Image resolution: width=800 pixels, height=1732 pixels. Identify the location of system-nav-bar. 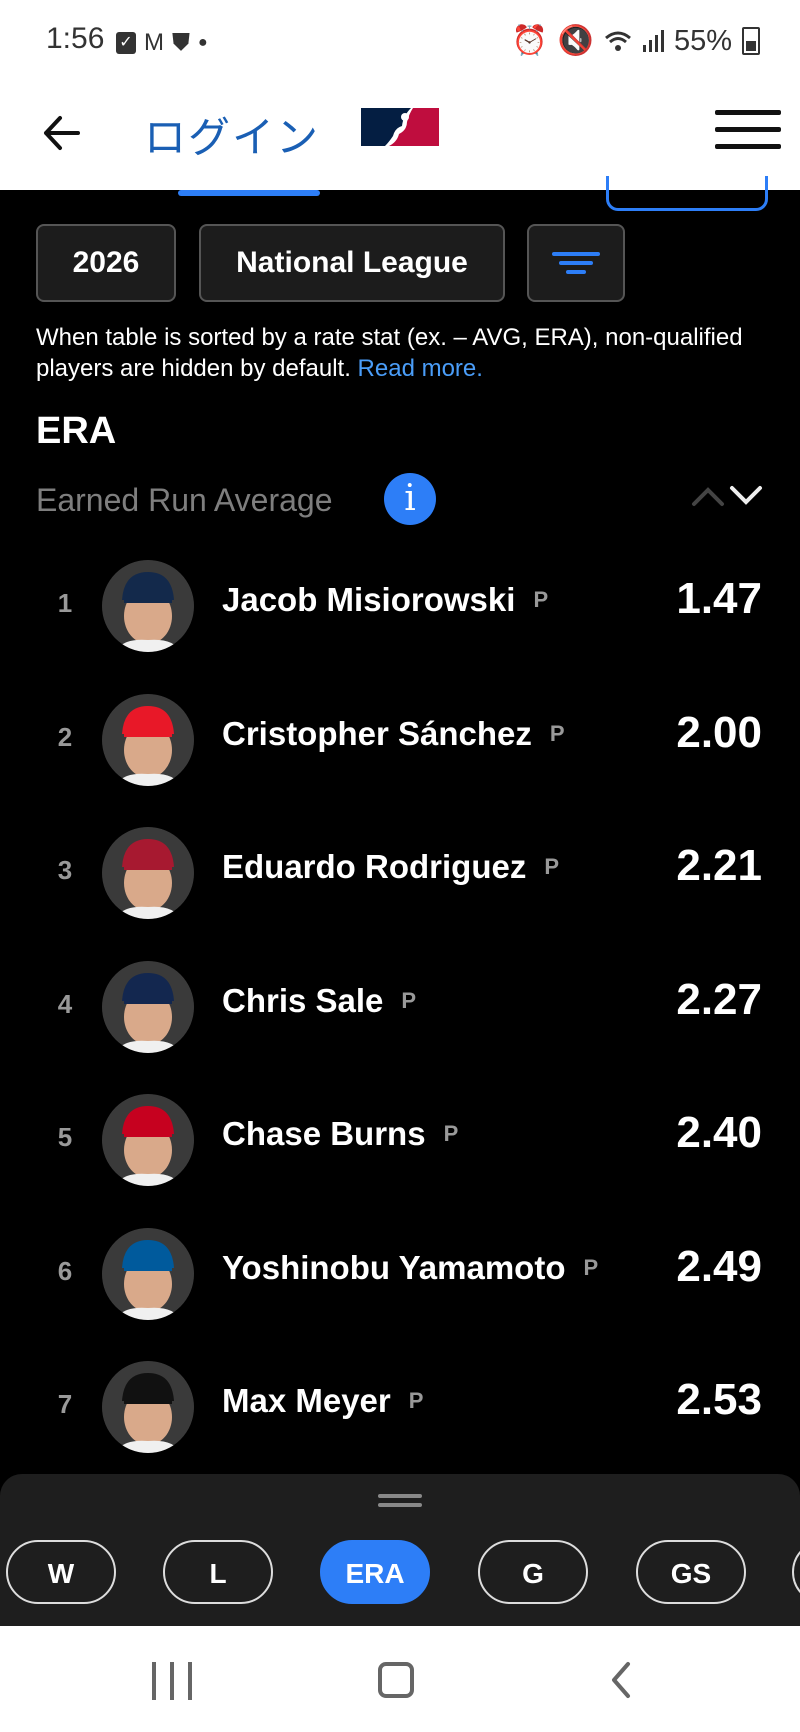
(400, 1679).